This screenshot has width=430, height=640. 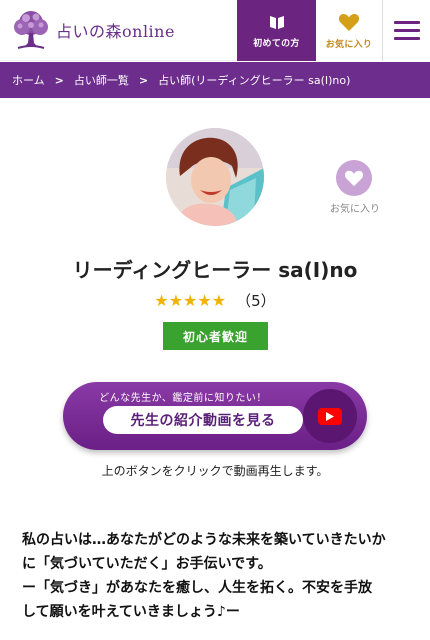 What do you see at coordinates (115, 31) in the screenshot?
I see `logo-text: 占いの森online` at bounding box center [115, 31].